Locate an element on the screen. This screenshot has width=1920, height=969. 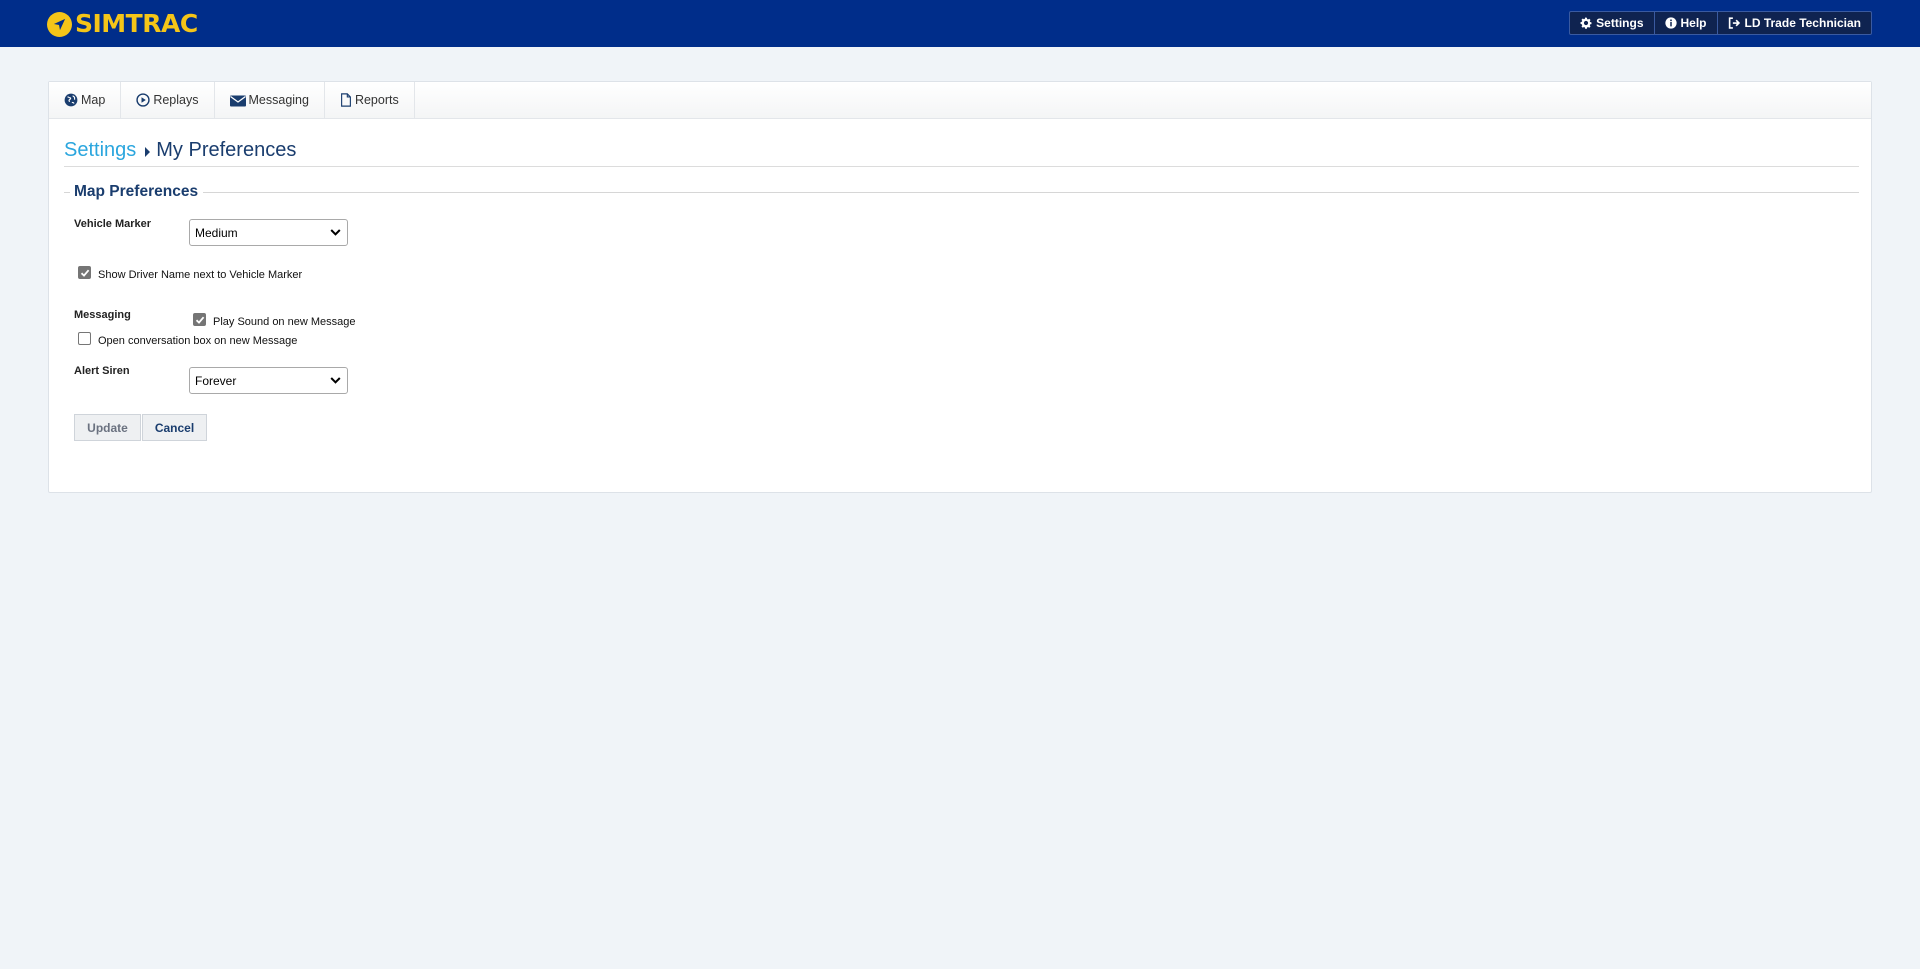
alert-siren-value: Forever is located at coordinates (216, 380).